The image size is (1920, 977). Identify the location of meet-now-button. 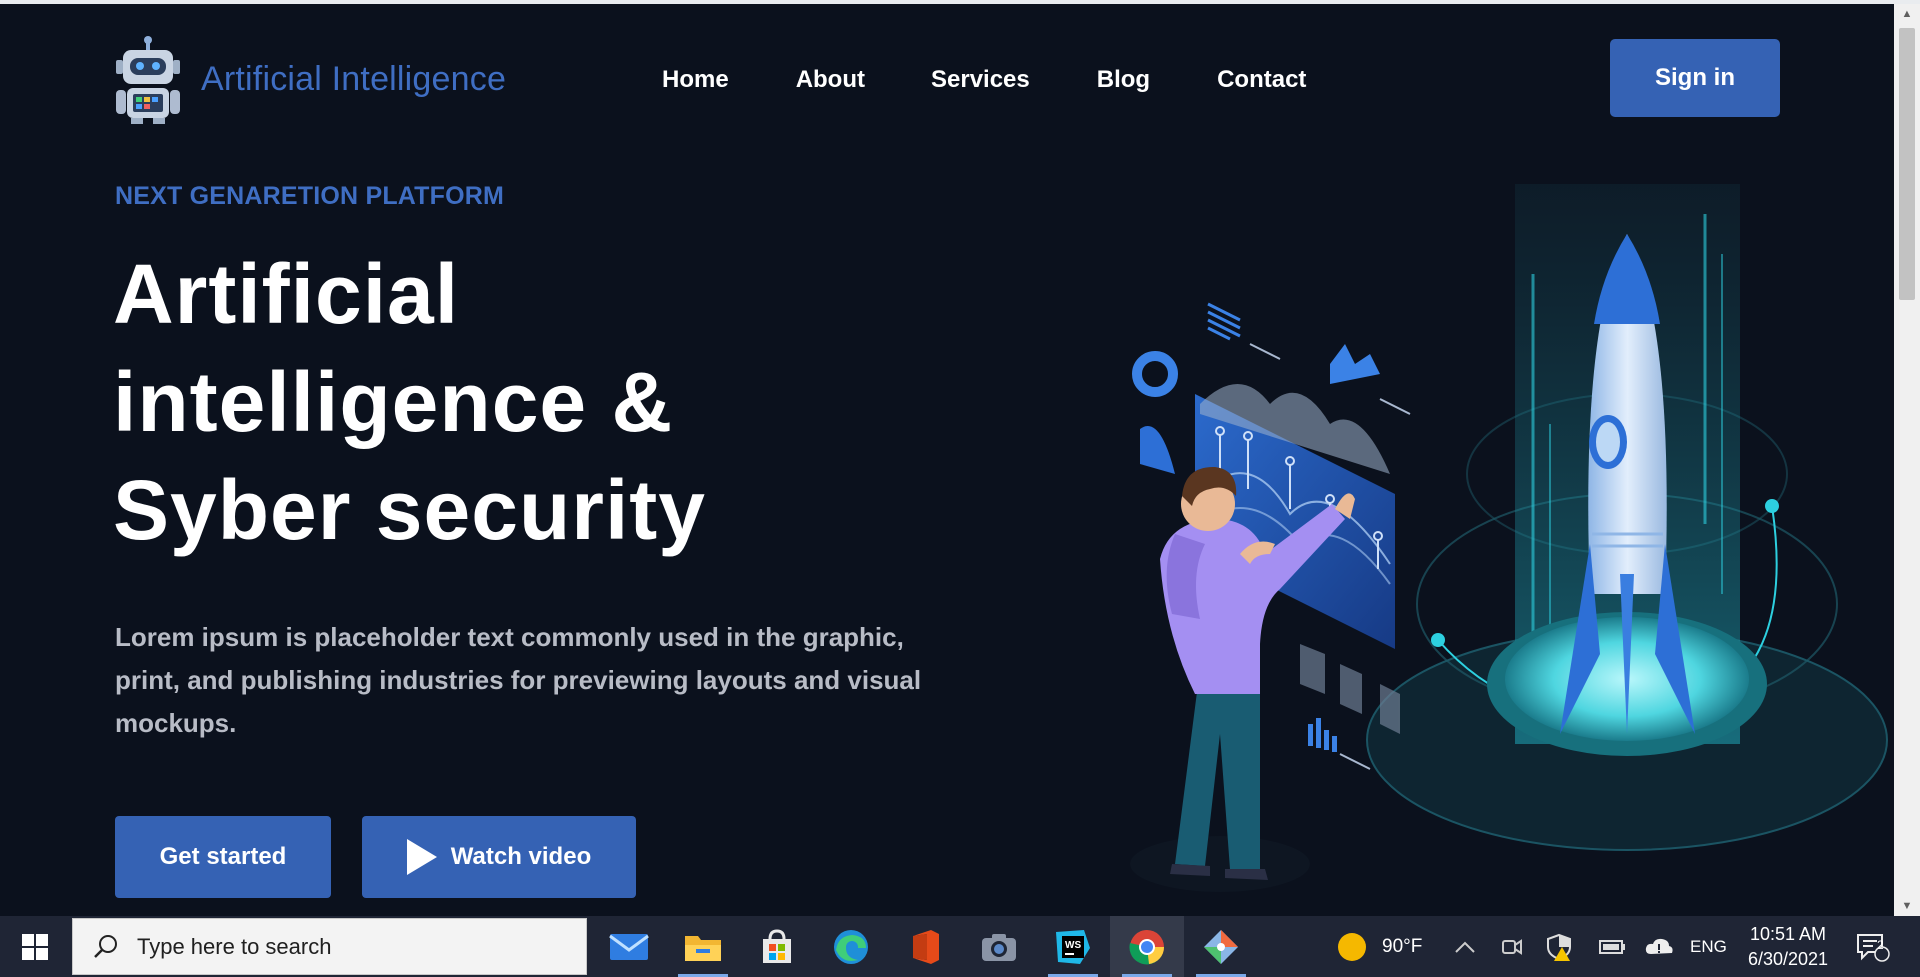
(1512, 946).